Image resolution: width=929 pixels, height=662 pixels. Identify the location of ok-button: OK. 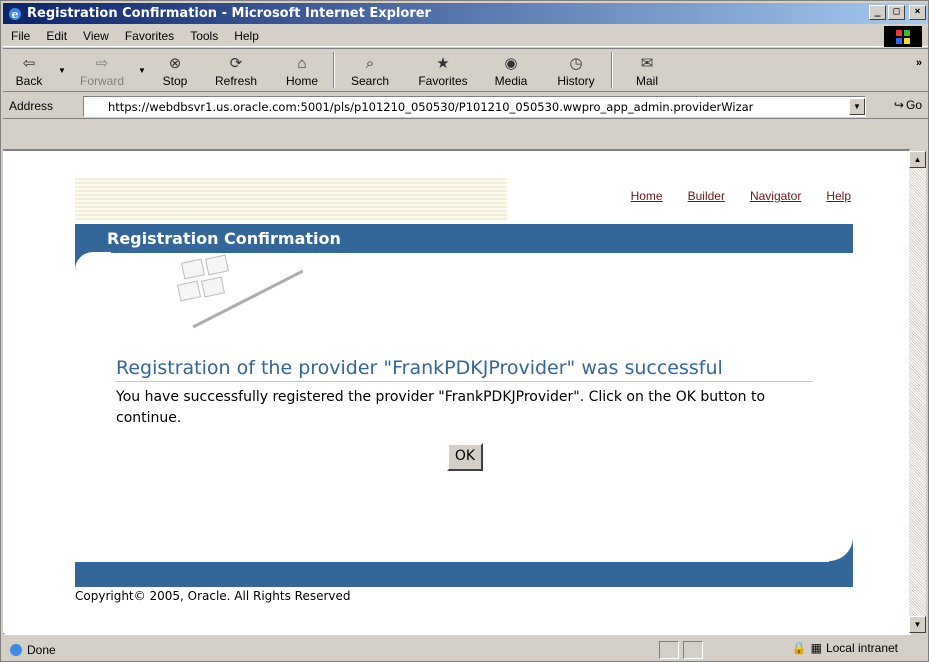
(465, 457).